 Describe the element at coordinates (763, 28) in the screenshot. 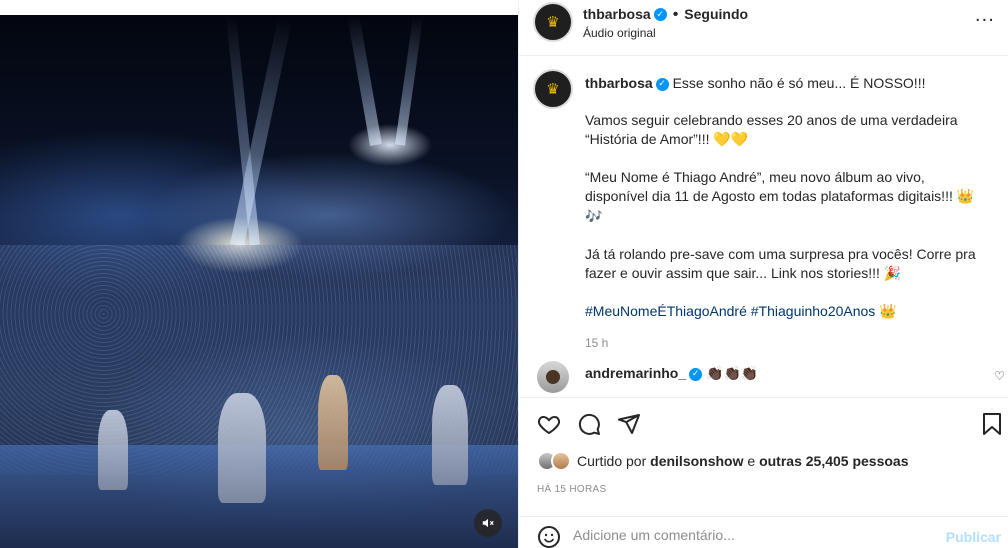

I see `post-header: ♛ thbarbosa ✓ • Seguindo Áudio original ···` at that location.